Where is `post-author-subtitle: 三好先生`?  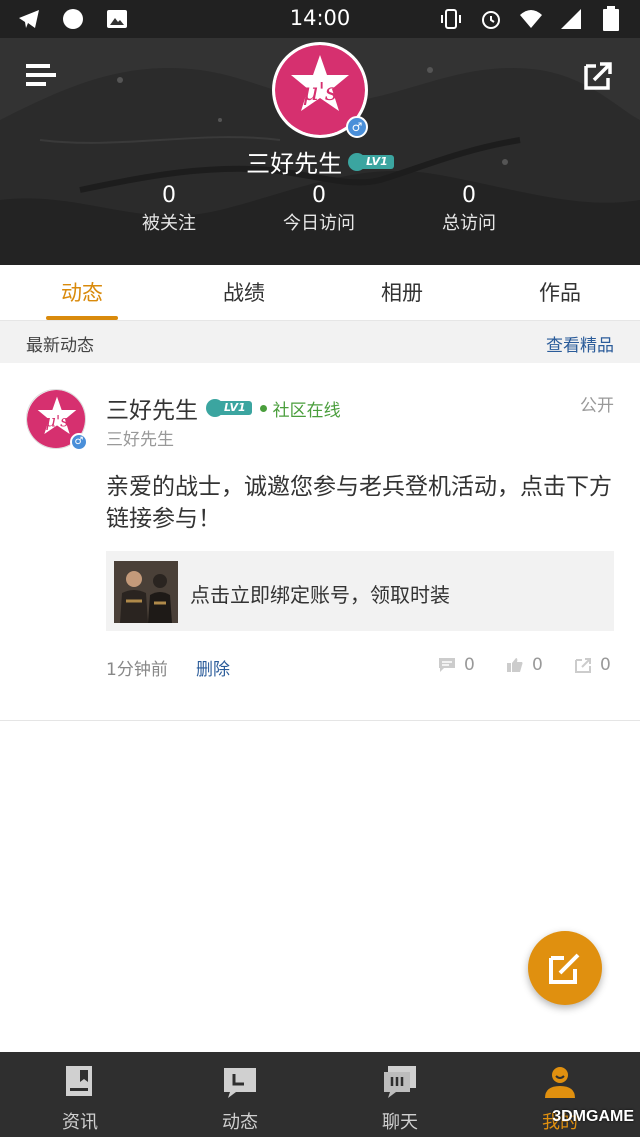 post-author-subtitle: 三好先生 is located at coordinates (140, 440).